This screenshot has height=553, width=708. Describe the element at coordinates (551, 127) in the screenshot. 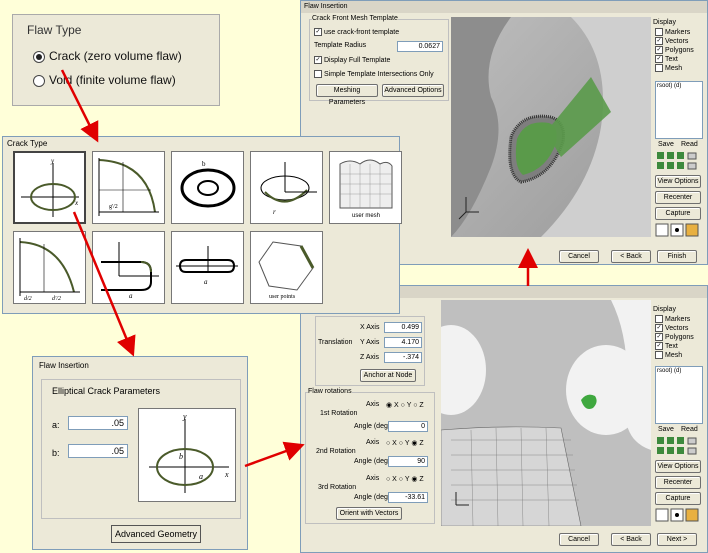

I see `3d-viewport-top` at that location.